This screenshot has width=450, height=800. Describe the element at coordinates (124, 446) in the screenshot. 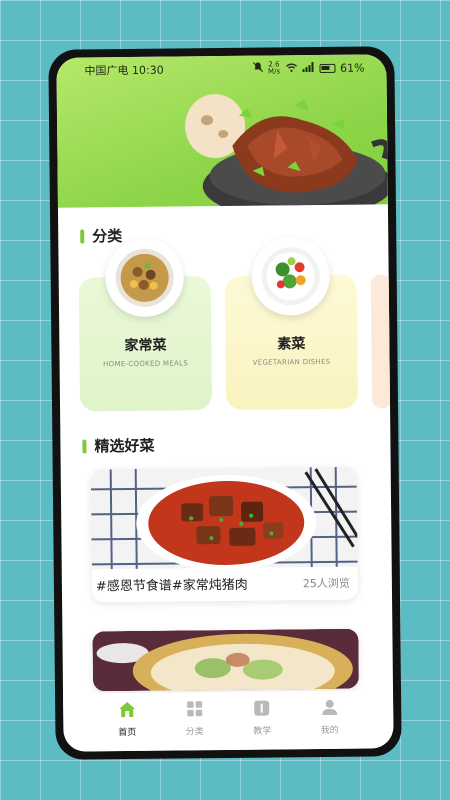

I see `featured-section-title: 精选好菜` at that location.